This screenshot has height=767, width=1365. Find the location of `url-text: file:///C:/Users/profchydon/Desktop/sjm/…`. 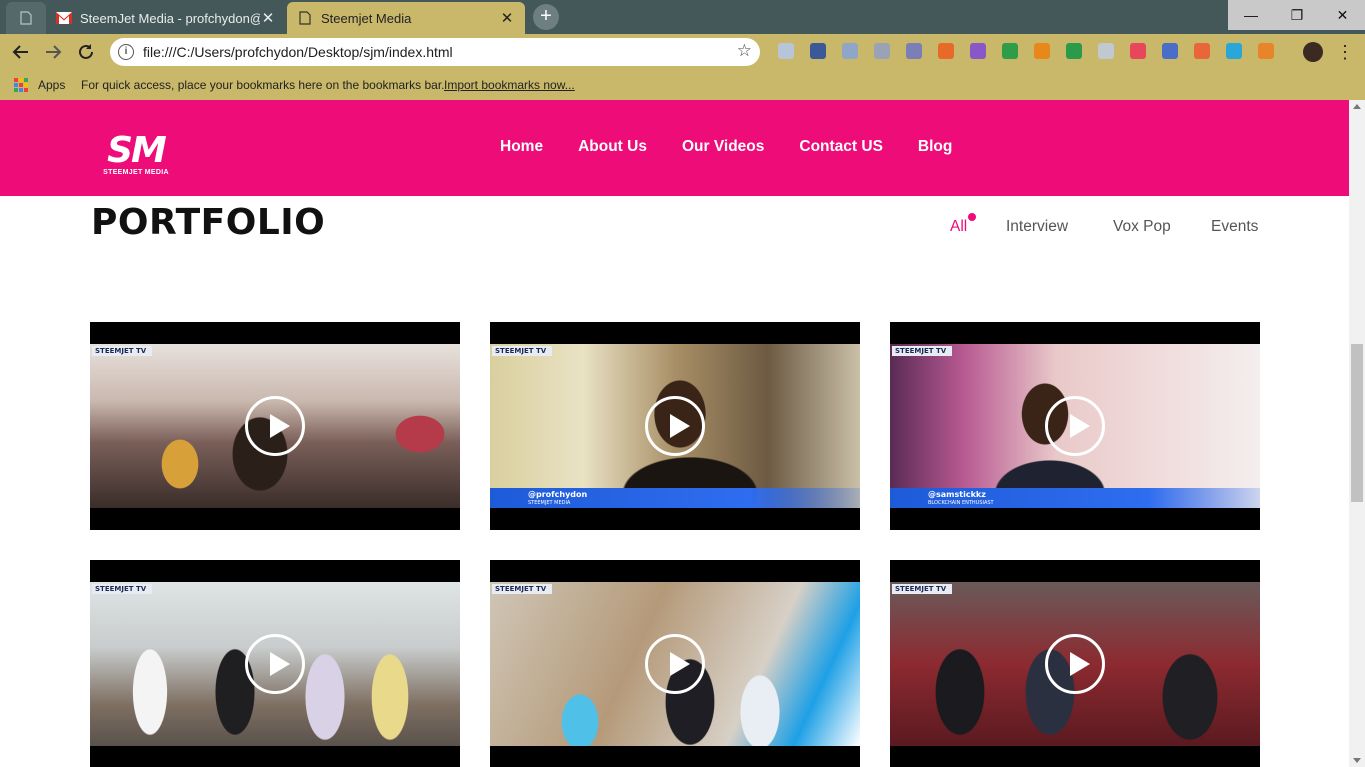

url-text: file:///C:/Users/profchydon/Desktop/sjm/… is located at coordinates (298, 52).